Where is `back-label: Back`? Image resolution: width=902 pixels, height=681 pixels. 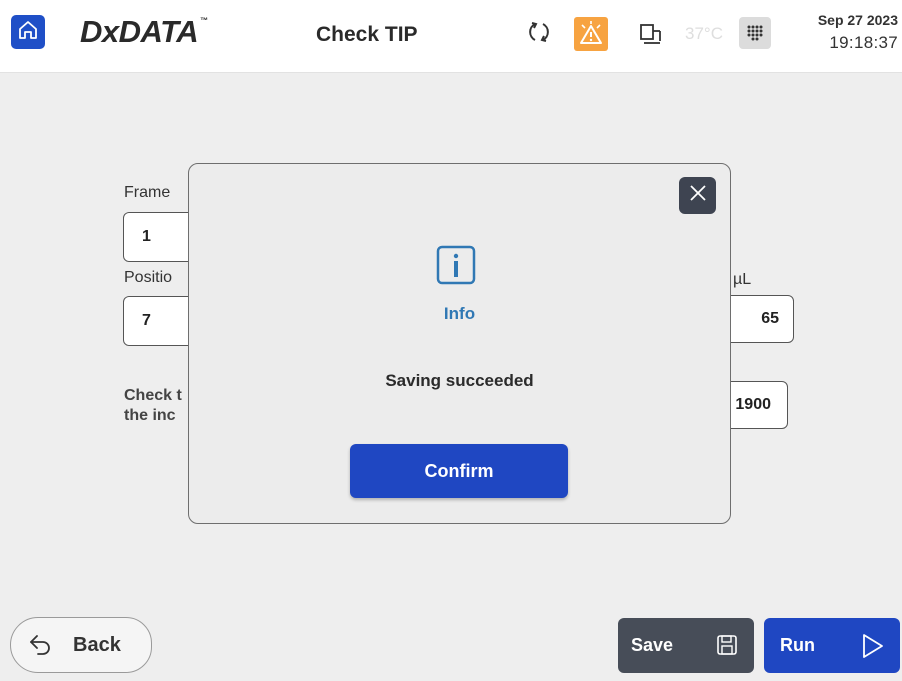
back-label: Back is located at coordinates (97, 644).